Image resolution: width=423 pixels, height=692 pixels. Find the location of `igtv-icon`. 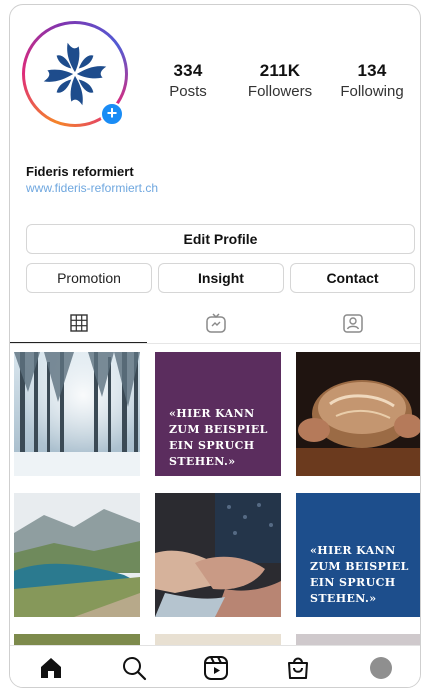

igtv-icon is located at coordinates (216, 323).